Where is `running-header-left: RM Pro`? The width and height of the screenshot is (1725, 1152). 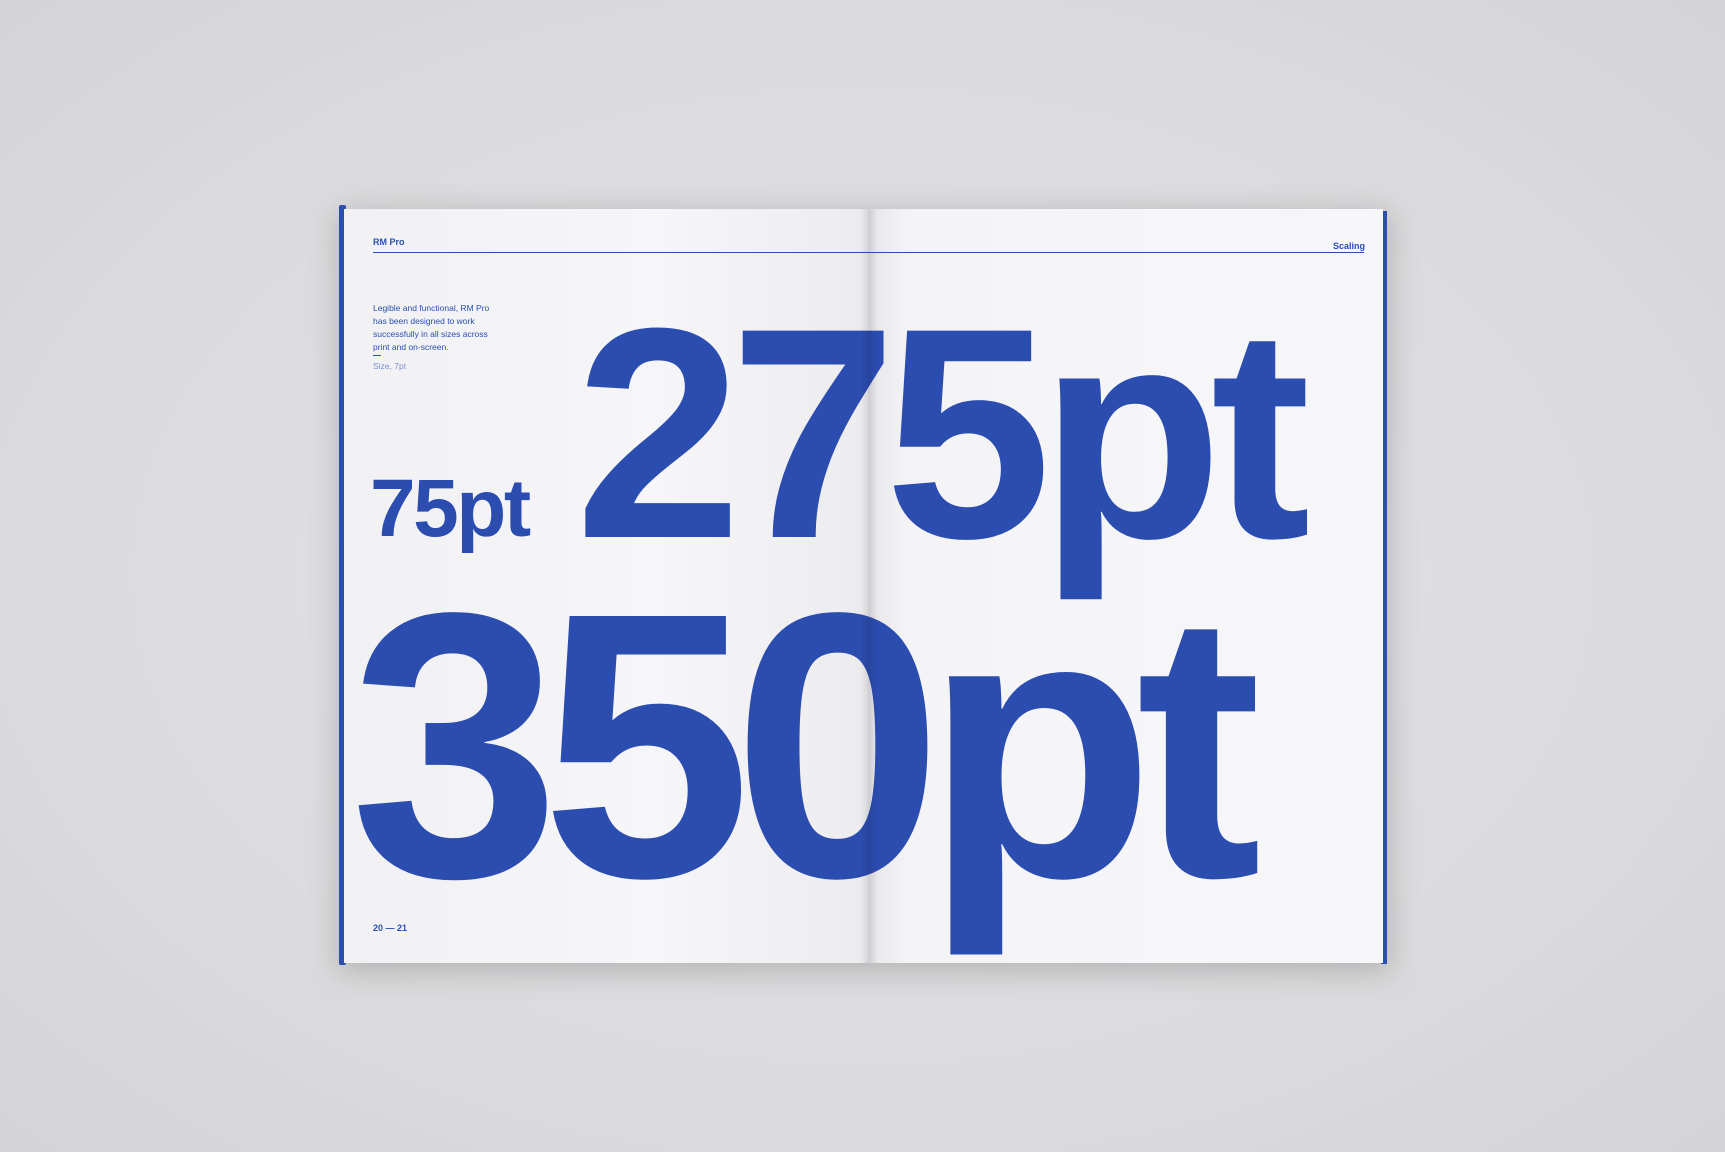
running-header-left: RM Pro is located at coordinates (389, 242).